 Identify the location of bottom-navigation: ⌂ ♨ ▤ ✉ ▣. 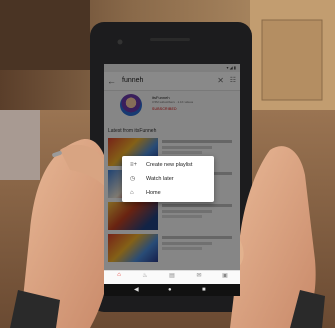
(172, 277).